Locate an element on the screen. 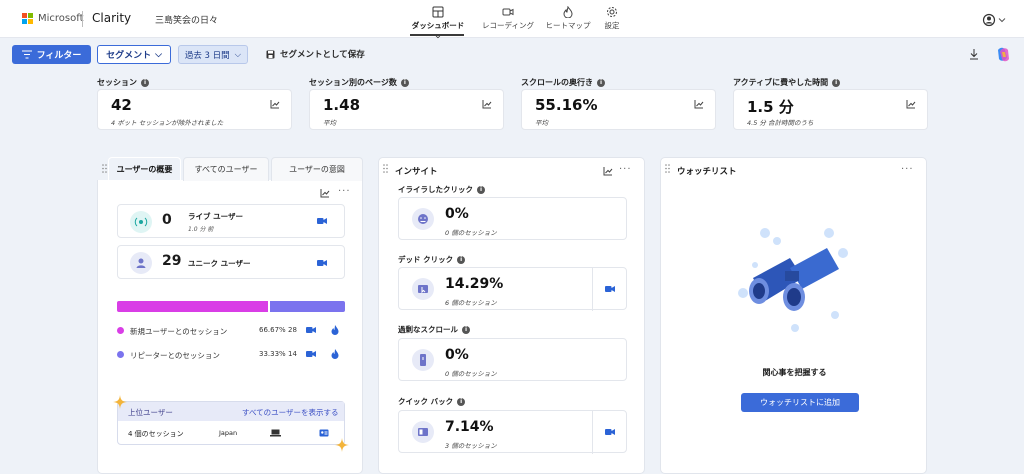  quick-back-icon is located at coordinates (423, 432).